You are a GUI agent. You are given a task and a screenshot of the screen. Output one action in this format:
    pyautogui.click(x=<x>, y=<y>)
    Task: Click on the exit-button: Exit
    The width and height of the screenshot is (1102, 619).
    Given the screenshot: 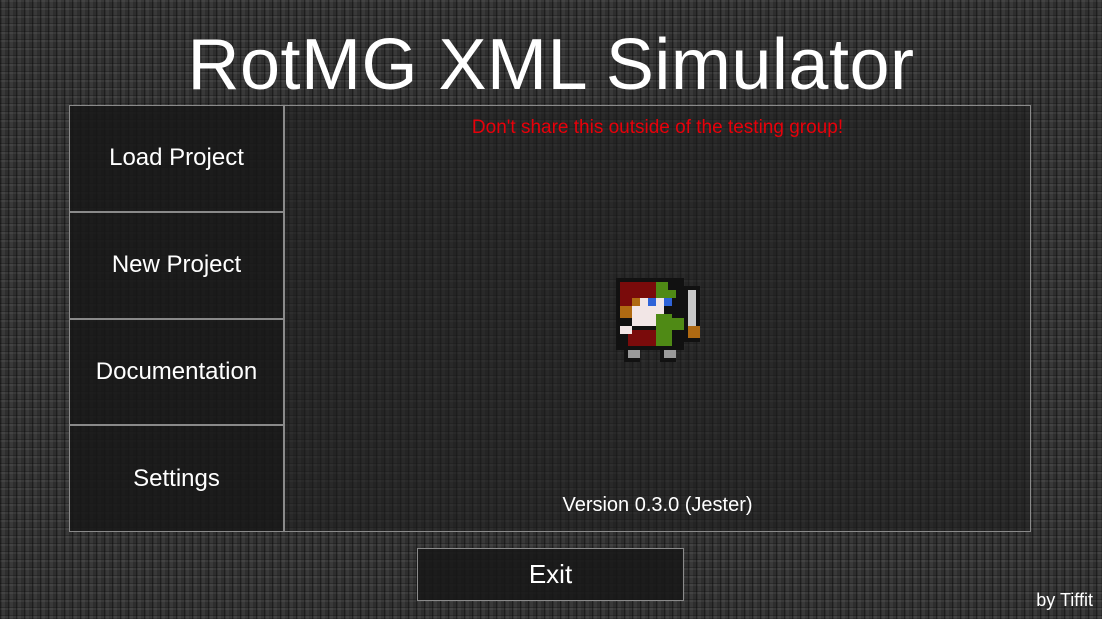 What is the action you would take?
    pyautogui.click(x=550, y=574)
    